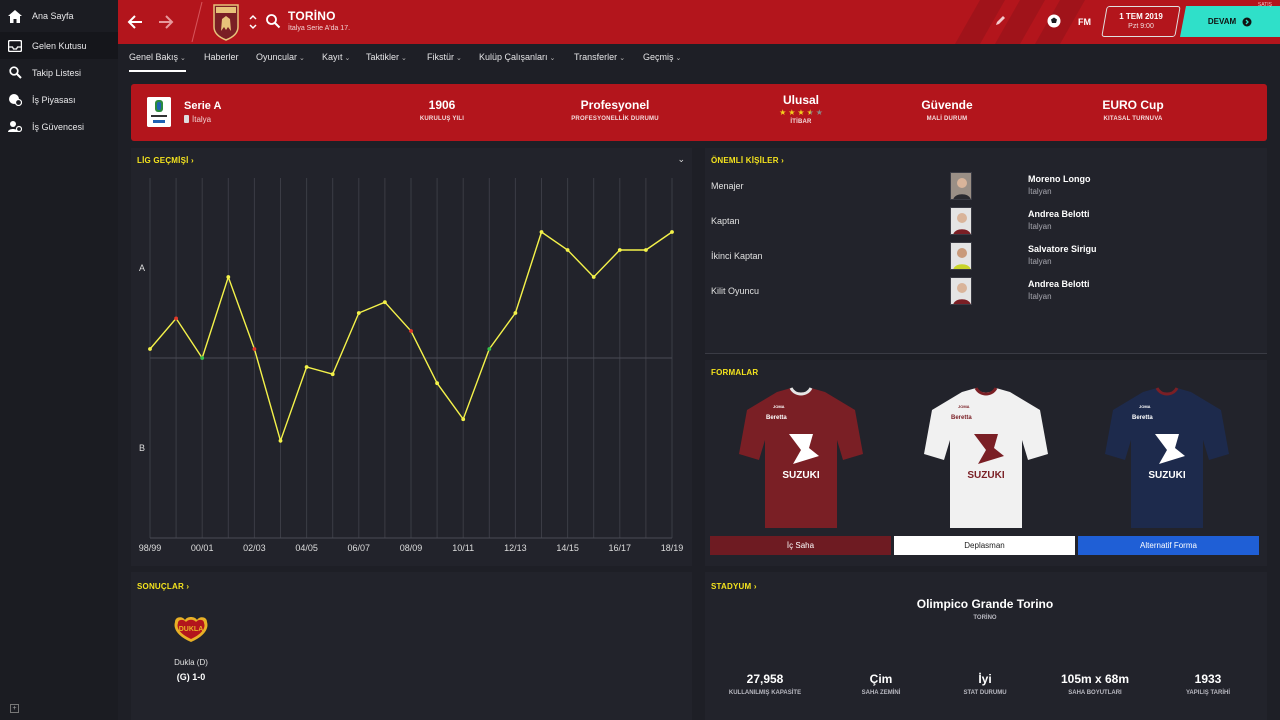 The width and height of the screenshot is (1280, 720). Describe the element at coordinates (800, 475) in the screenshot. I see `kit-sponsor-text: SUZUKI` at that location.